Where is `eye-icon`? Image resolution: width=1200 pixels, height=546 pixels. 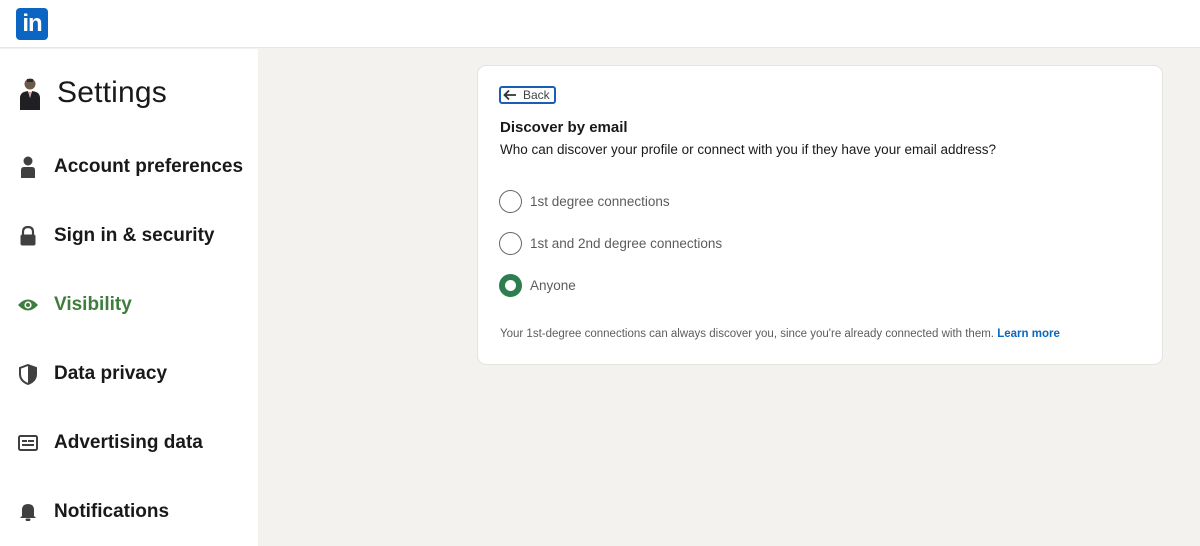
eye-icon is located at coordinates (28, 305).